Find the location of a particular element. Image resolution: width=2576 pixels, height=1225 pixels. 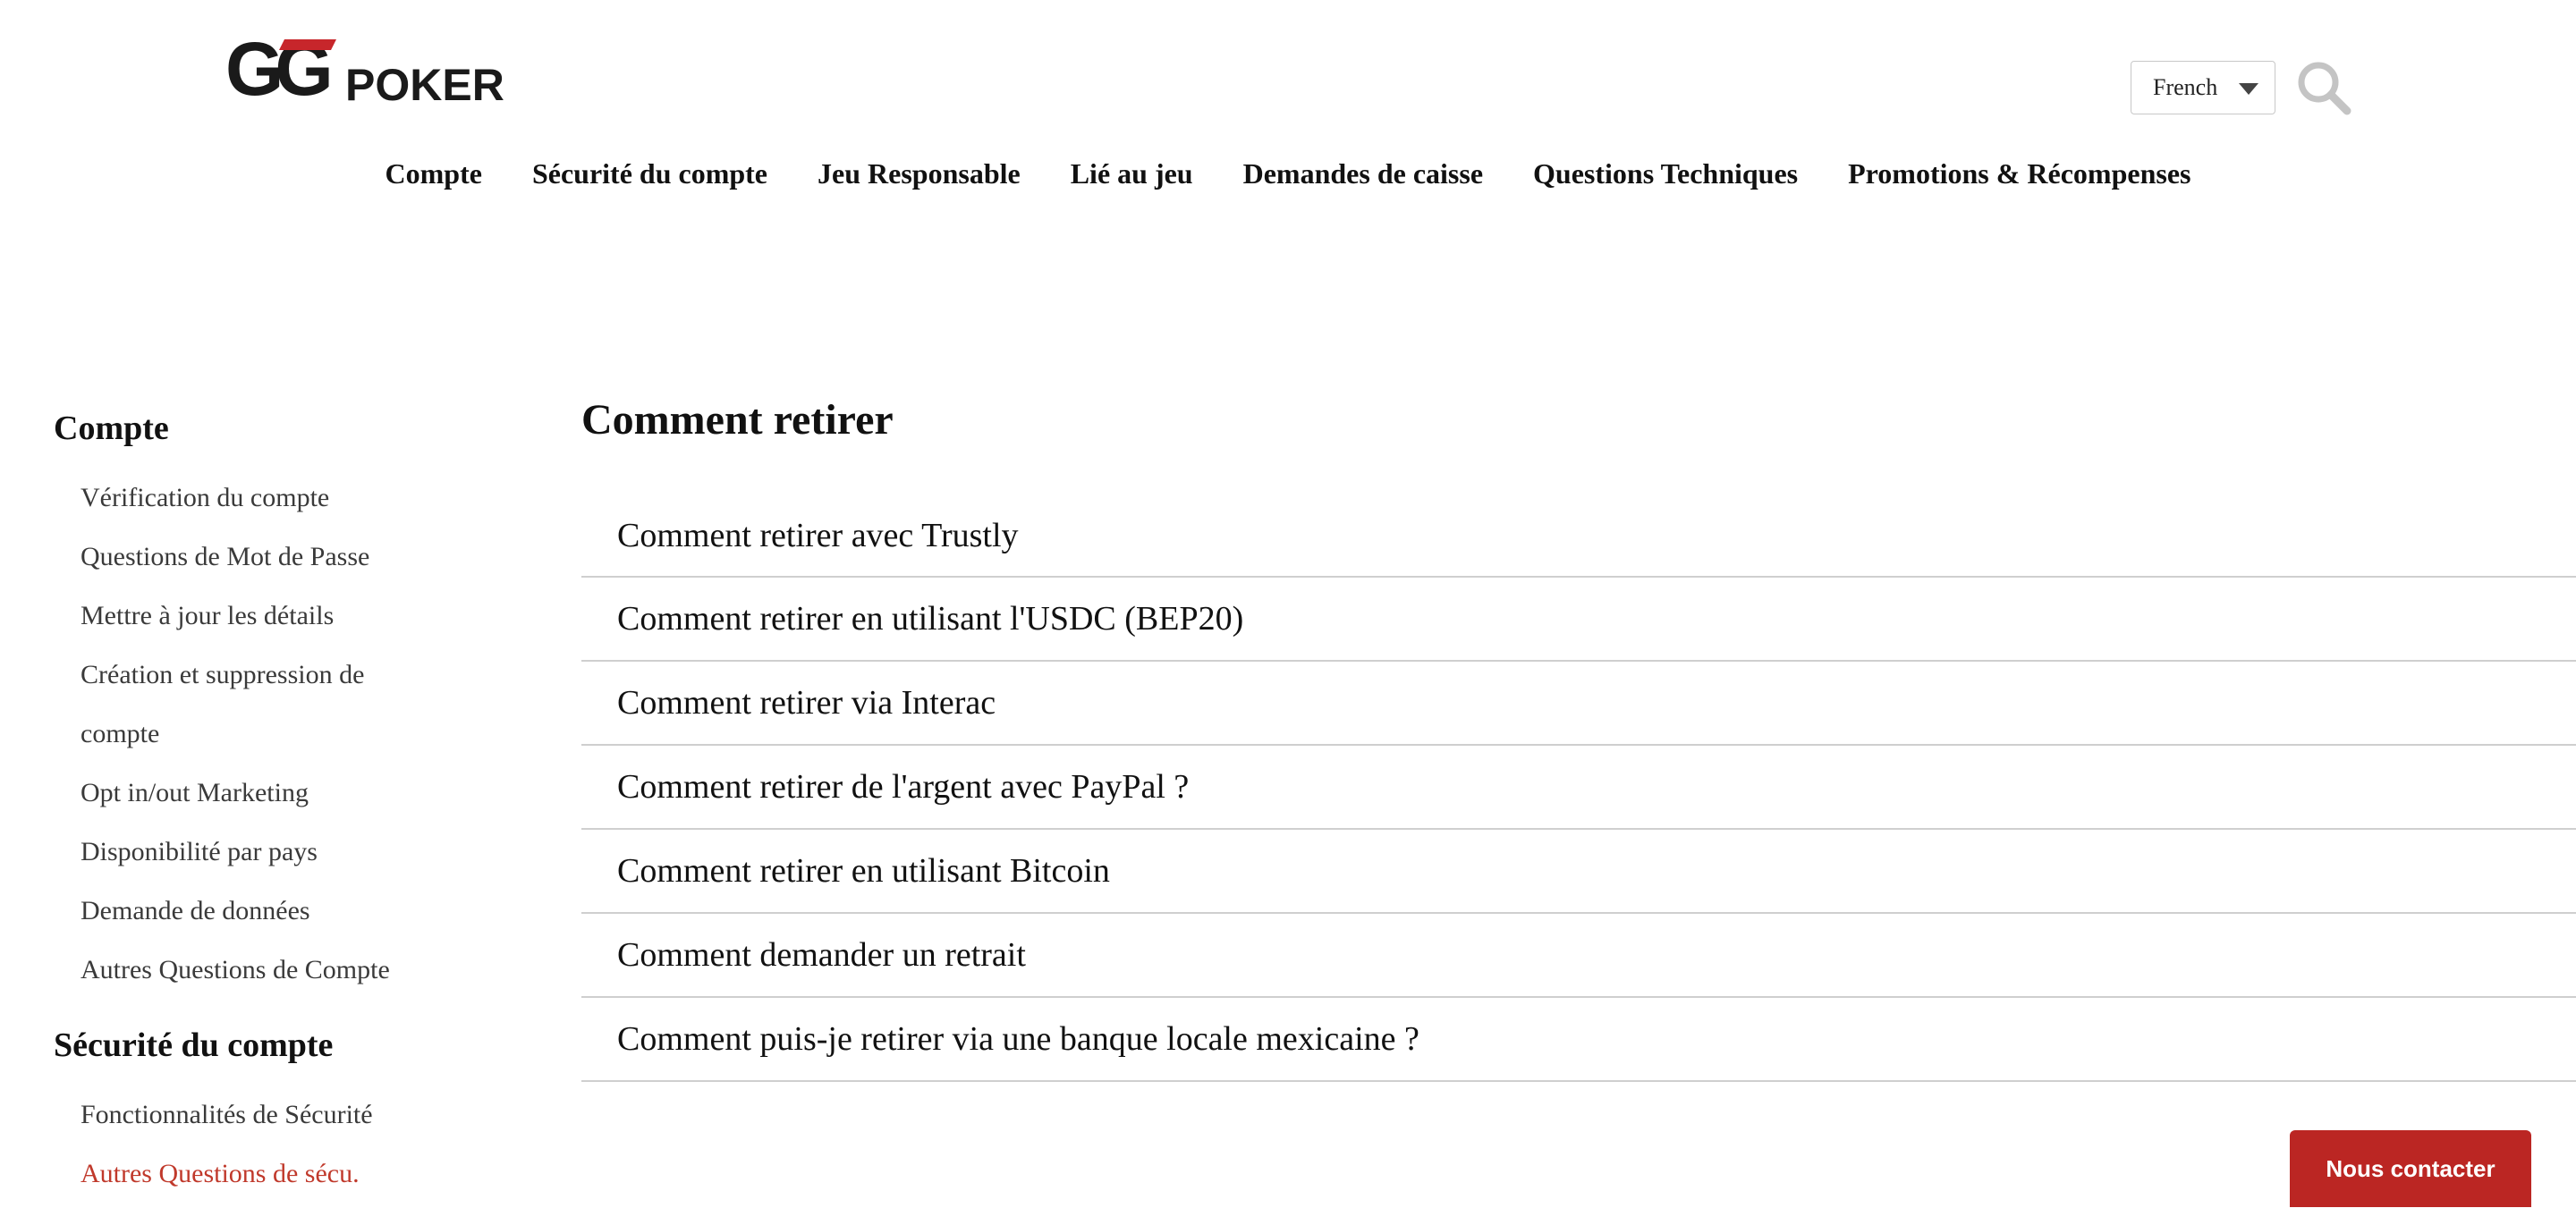

sidebar-item-autres-questions-secu: Autres Questions de sécu. is located at coordinates (264, 1174).